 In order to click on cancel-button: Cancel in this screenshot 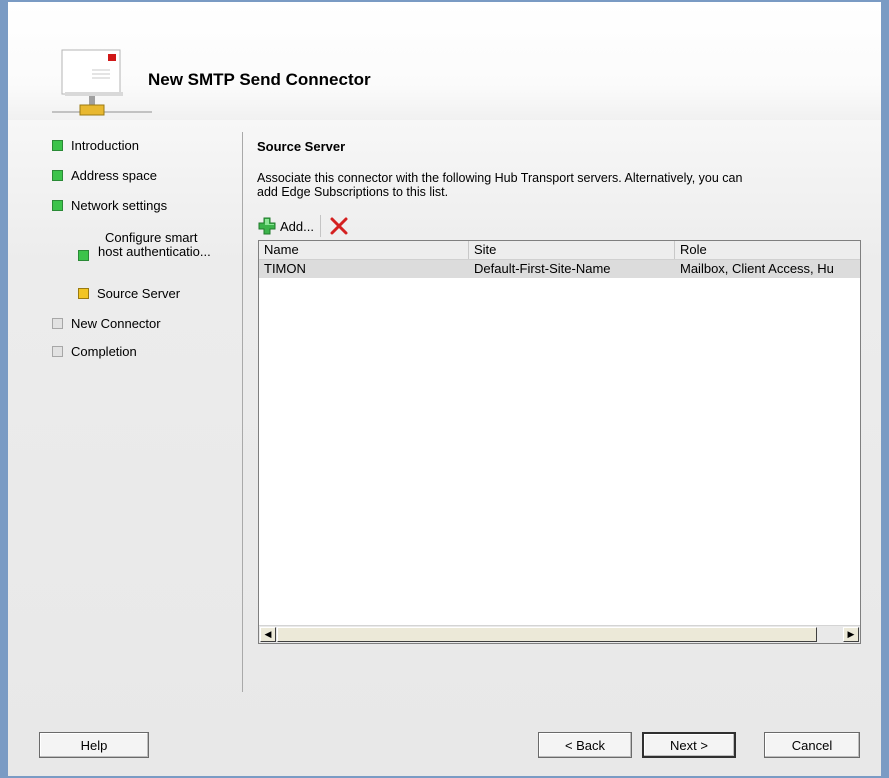, I will do `click(812, 745)`.